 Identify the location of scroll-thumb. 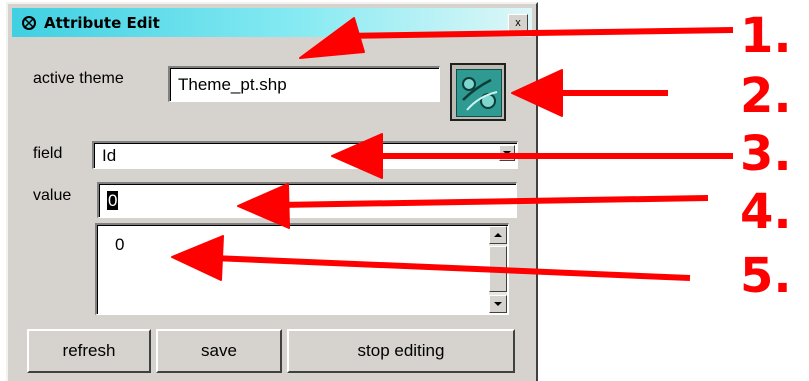
(498, 269).